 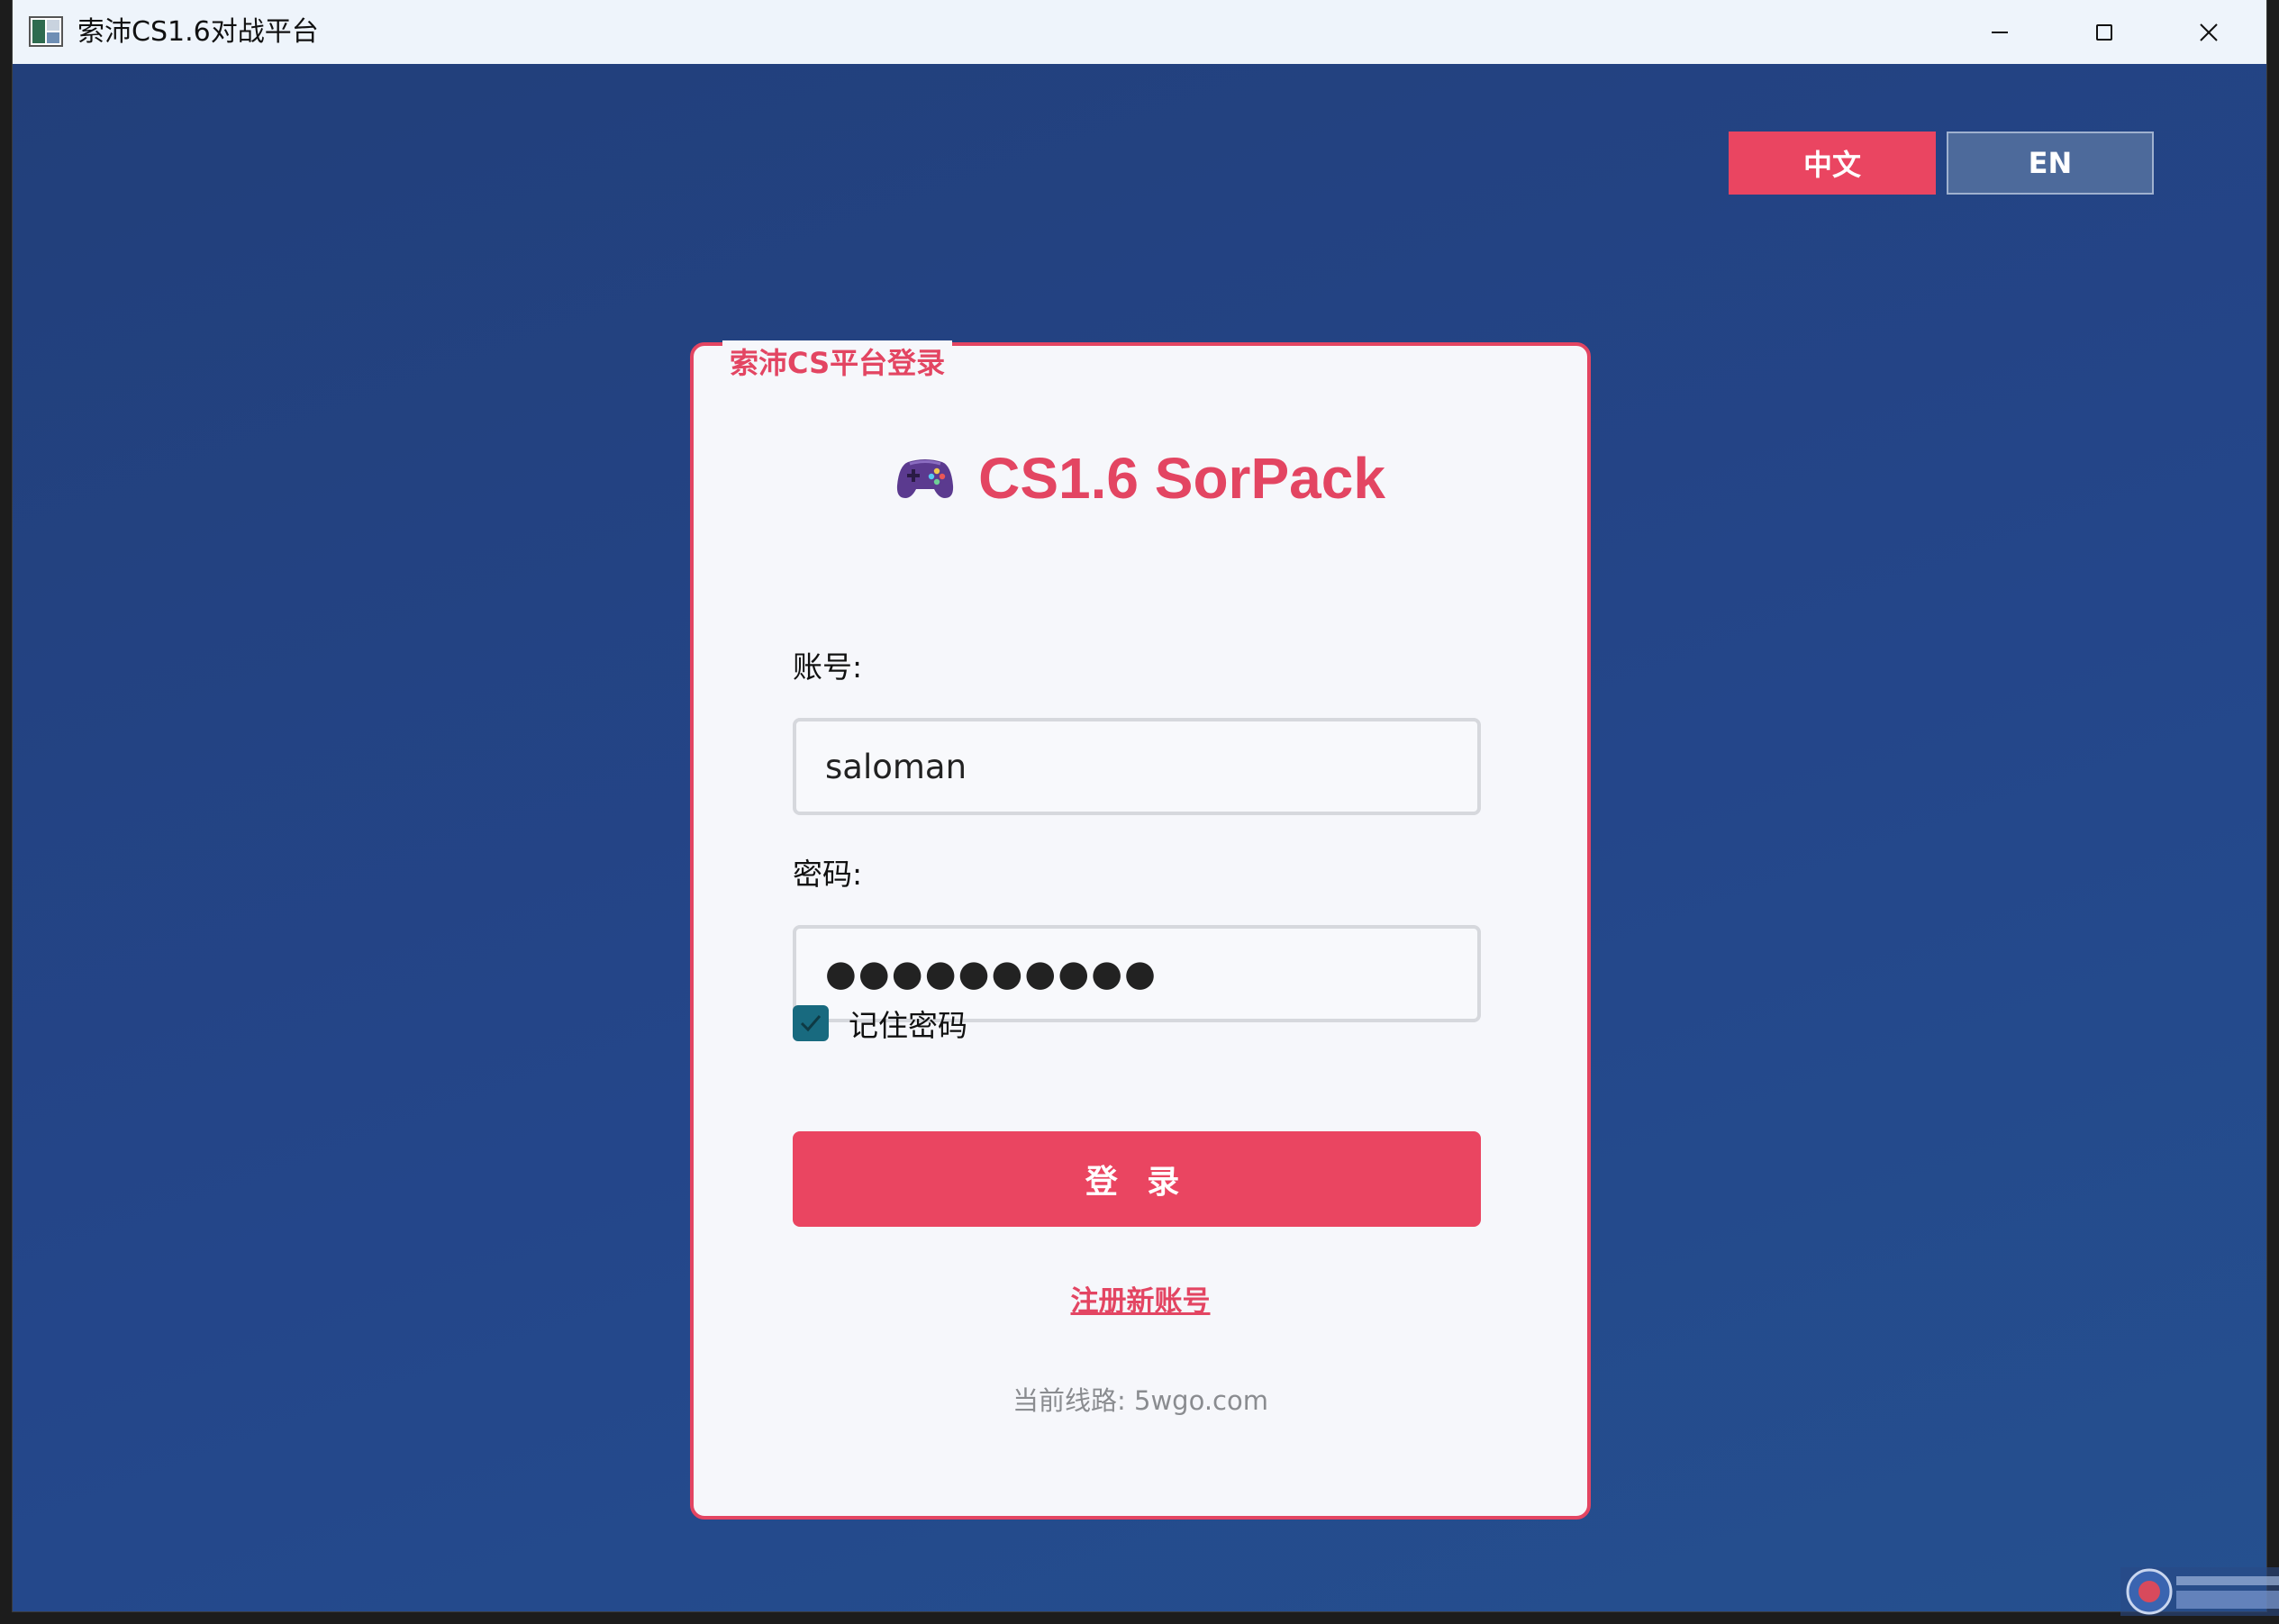 What do you see at coordinates (908, 1025) in the screenshot?
I see `remember-password-label: 记住密码` at bounding box center [908, 1025].